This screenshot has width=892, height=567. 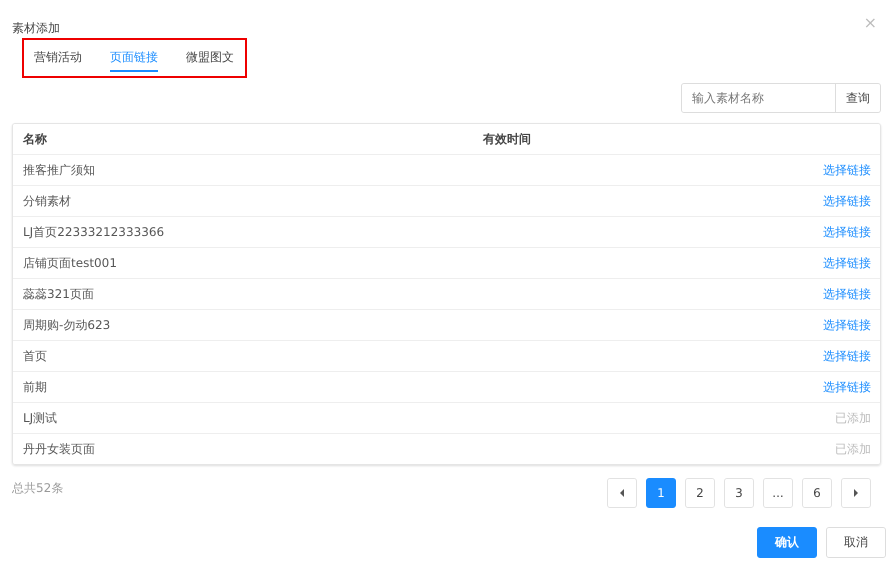 I want to click on tab: 微盟图文, so click(x=210, y=58).